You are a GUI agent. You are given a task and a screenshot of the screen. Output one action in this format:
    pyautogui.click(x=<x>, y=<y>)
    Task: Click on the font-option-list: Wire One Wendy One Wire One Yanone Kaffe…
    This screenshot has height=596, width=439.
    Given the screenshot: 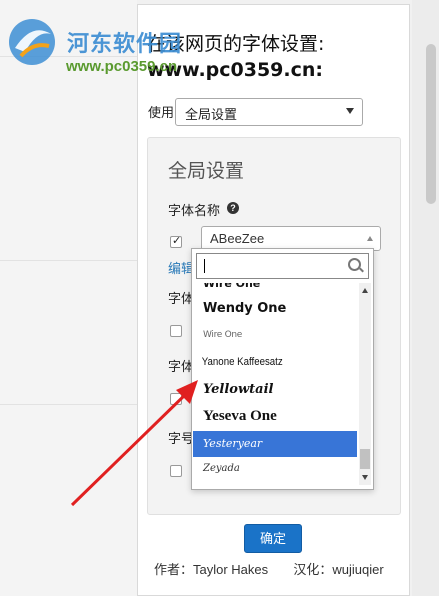 What is the action you would take?
    pyautogui.click(x=275, y=383)
    